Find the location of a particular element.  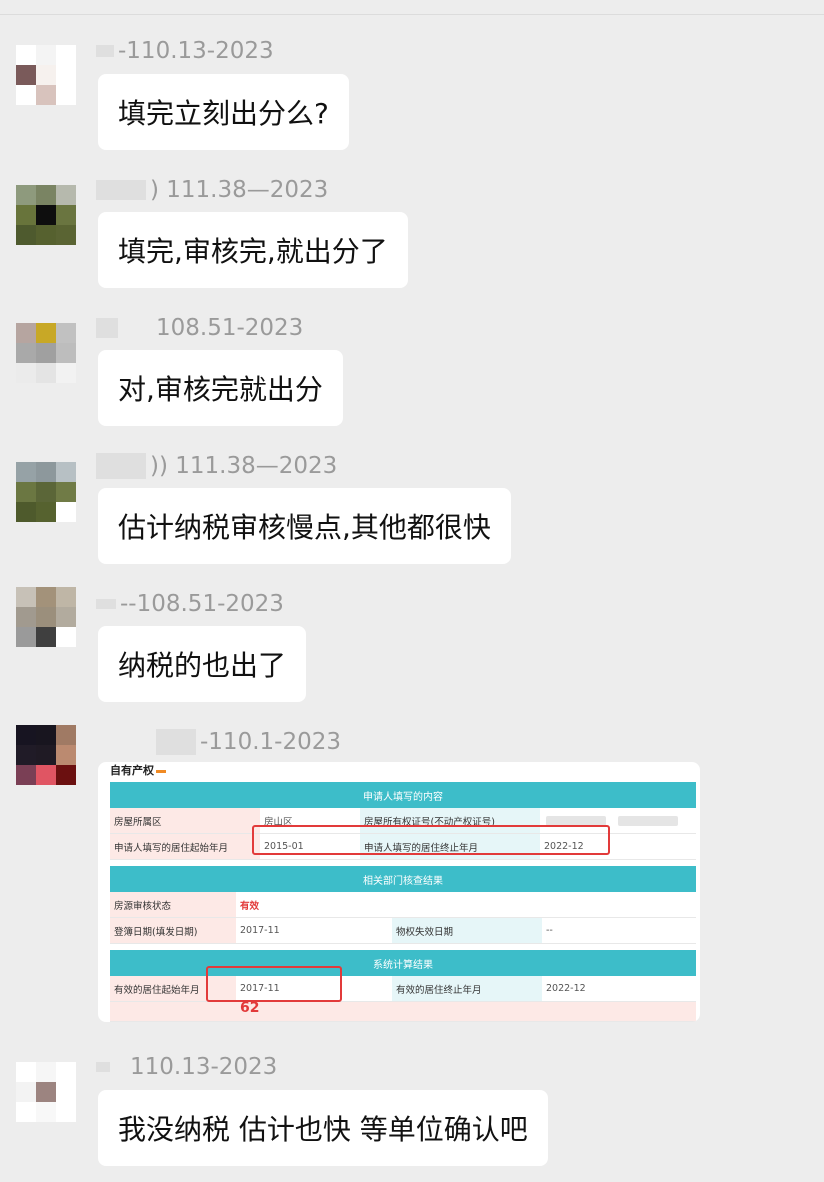

sender-name: 108.51-2023 is located at coordinates (199, 328).